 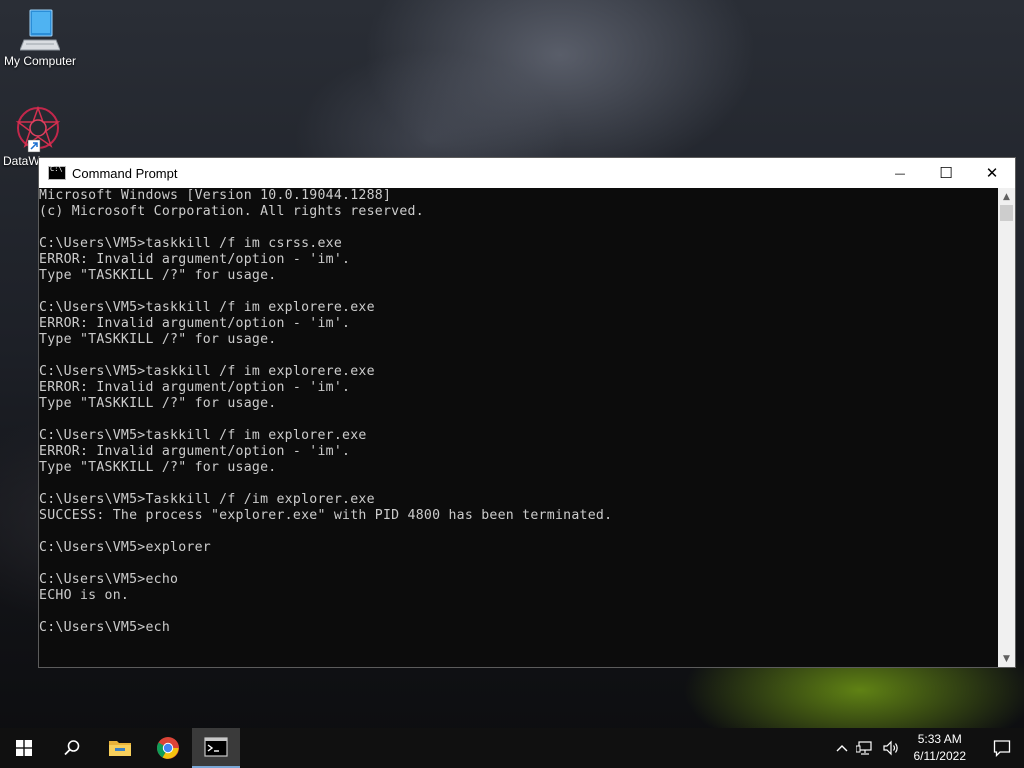 I want to click on system-tray: 5:33 AM 6/11/2022, so click(x=928, y=748).